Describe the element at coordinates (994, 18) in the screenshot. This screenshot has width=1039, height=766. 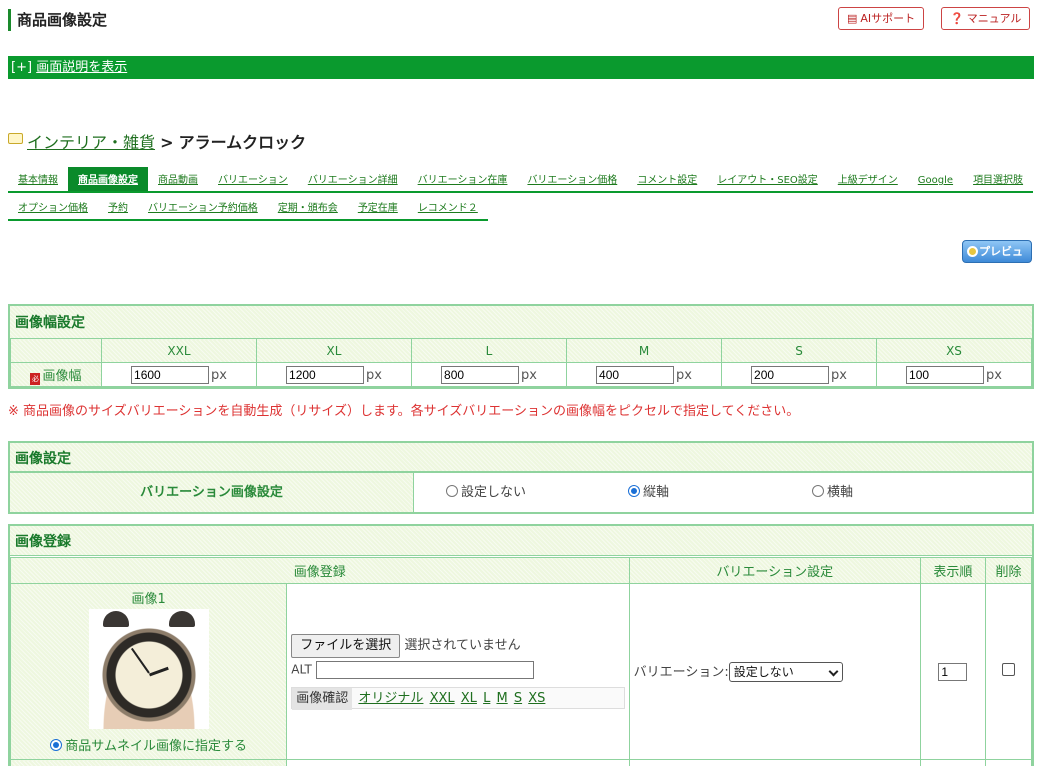
I see `manual-label: マニュアル` at that location.